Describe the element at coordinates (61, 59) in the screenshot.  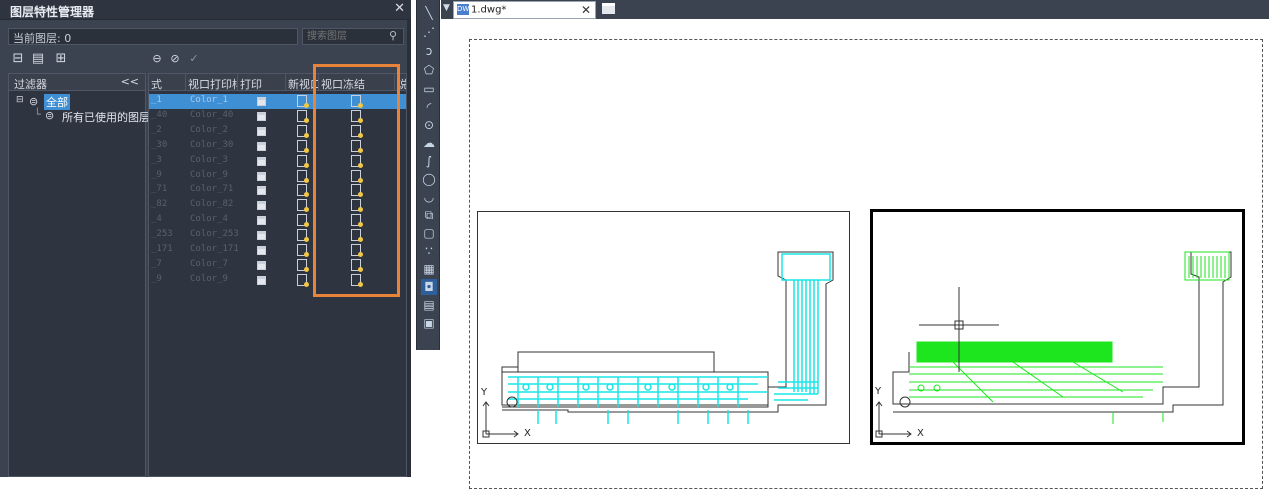
I see `layer-states-manager-icon: ⊞` at that location.